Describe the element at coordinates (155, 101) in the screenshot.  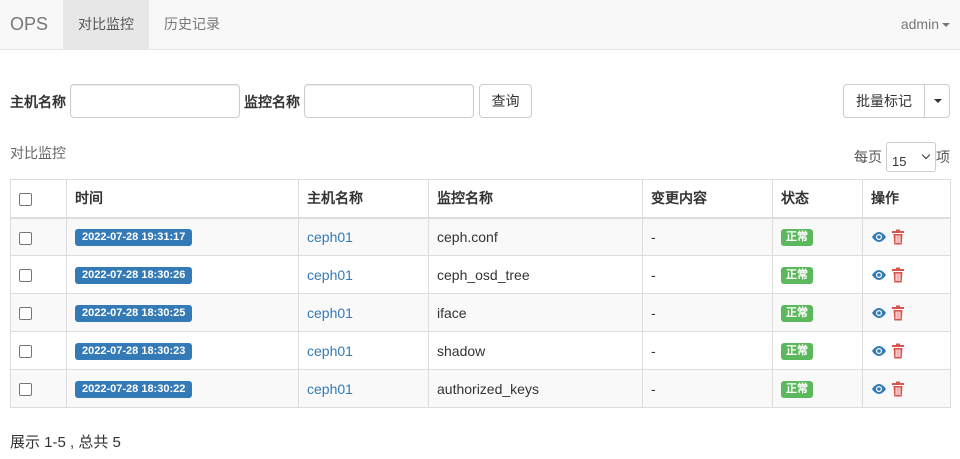
I see `host-name-input` at that location.